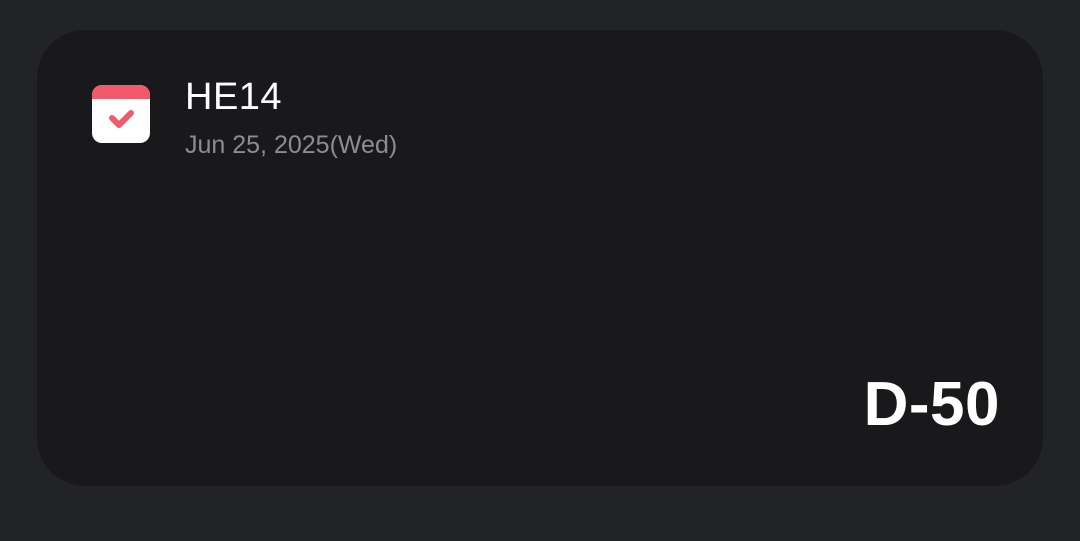  I want to click on event-title: HE14, so click(234, 97).